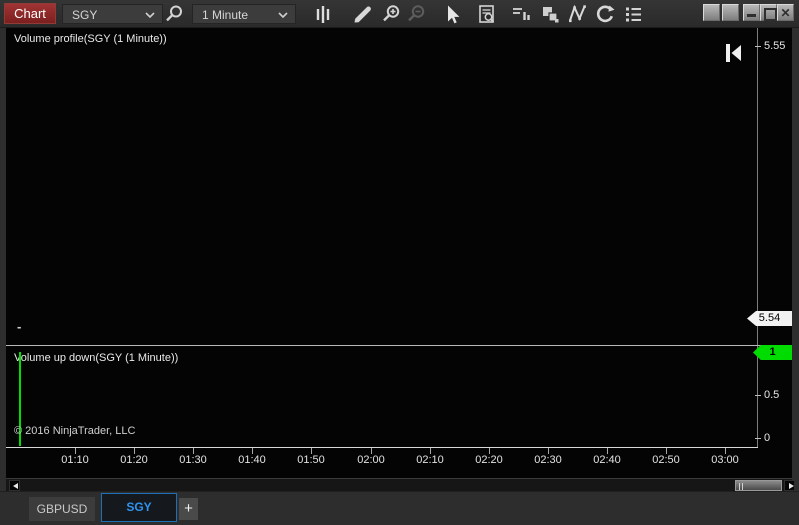 The width and height of the screenshot is (799, 525). Describe the element at coordinates (758, 46) in the screenshot. I see `price-tick-mark` at that location.